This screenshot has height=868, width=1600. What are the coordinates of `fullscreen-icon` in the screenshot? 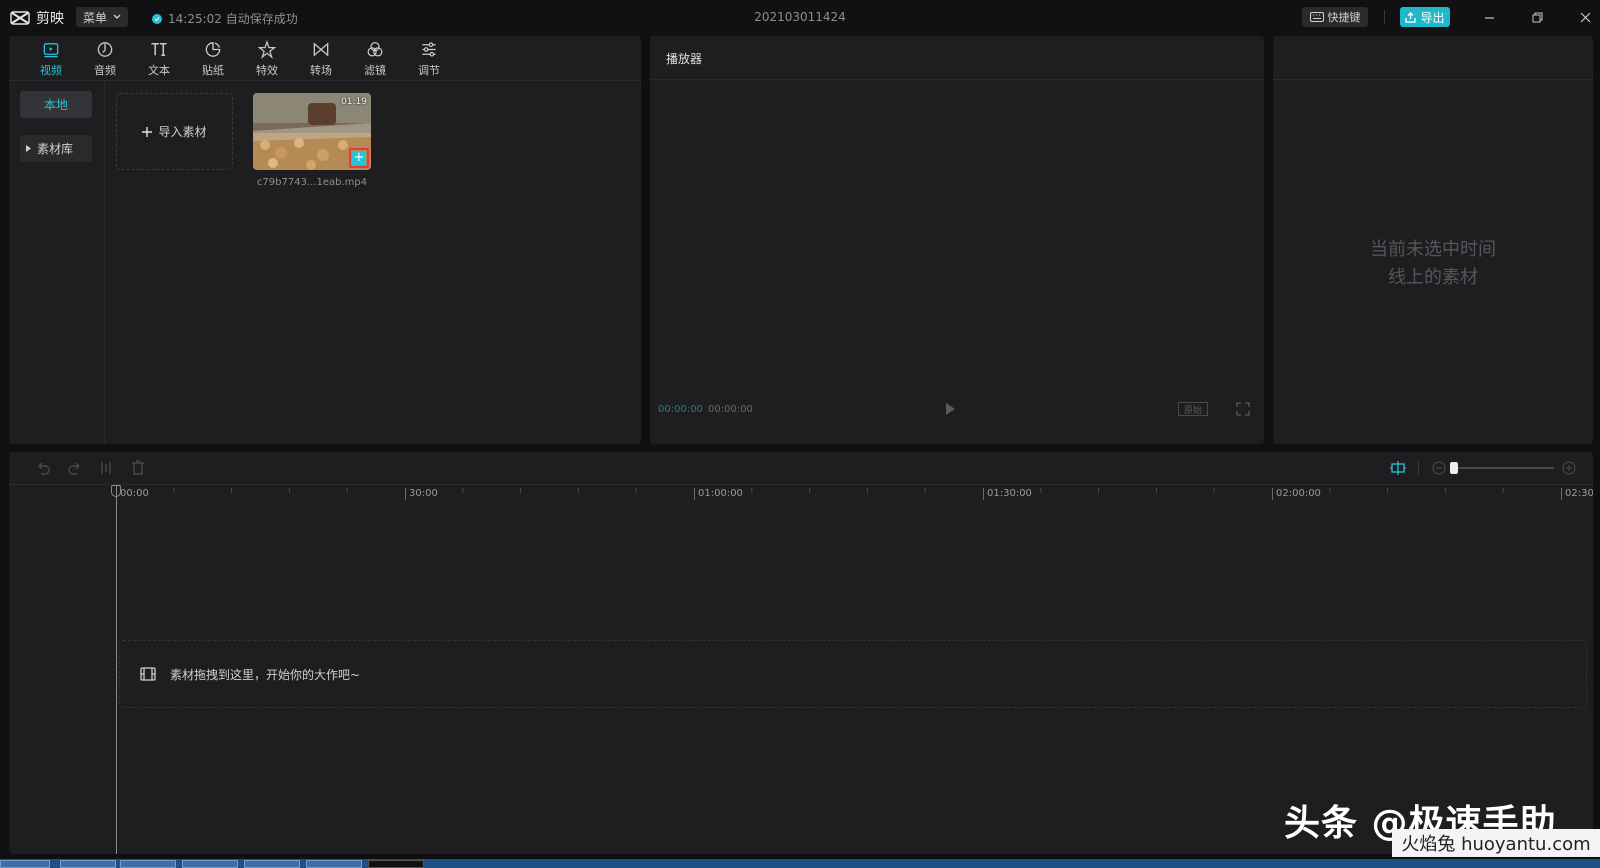 It's located at (1243, 409).